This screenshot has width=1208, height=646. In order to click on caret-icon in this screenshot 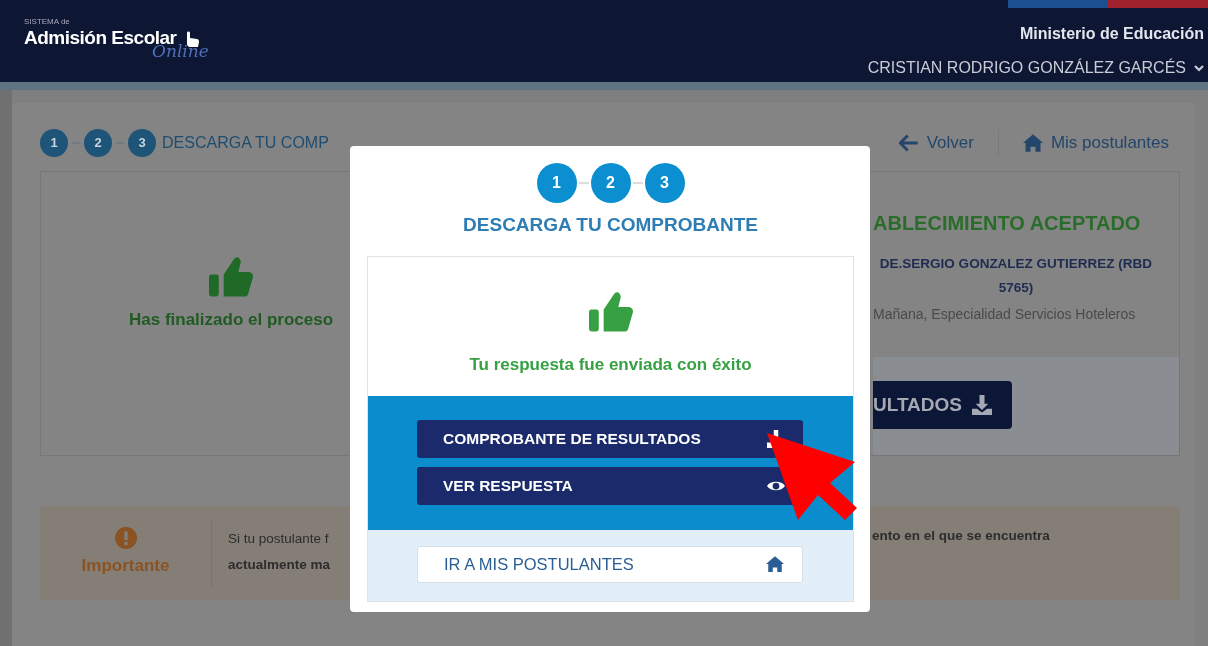, I will do `click(1199, 68)`.